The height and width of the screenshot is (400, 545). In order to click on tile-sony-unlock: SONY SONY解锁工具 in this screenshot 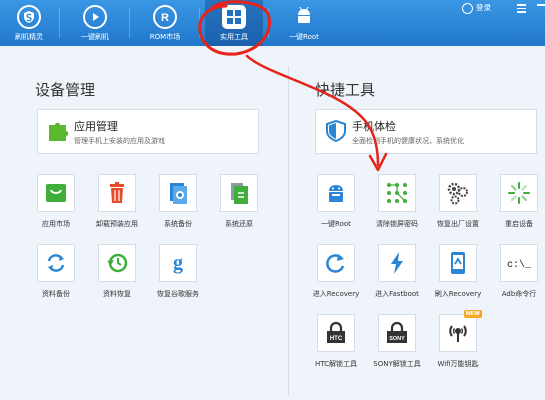, I will do `click(397, 341)`.